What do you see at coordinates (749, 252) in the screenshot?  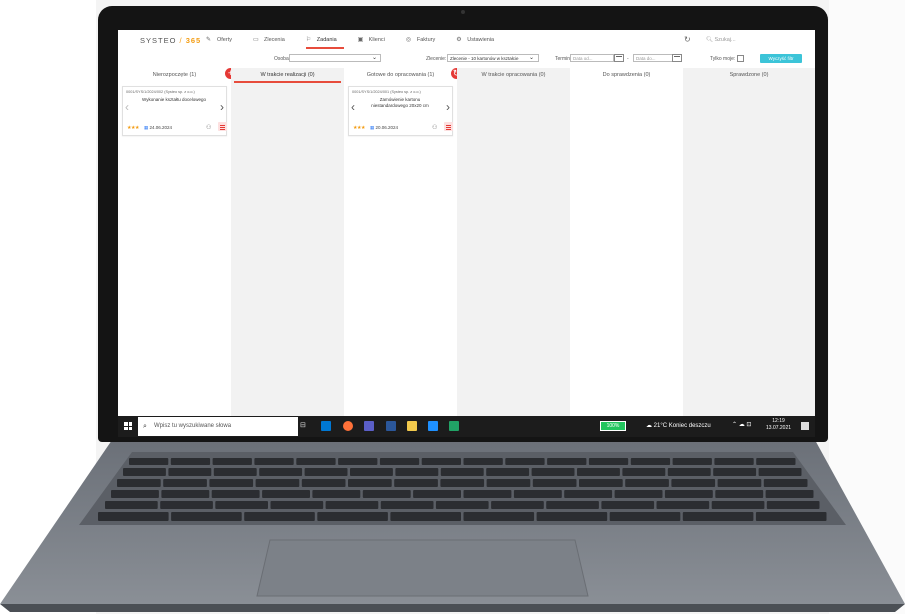 I see `column-sprawdzone: Sprawdzone (0)` at bounding box center [749, 252].